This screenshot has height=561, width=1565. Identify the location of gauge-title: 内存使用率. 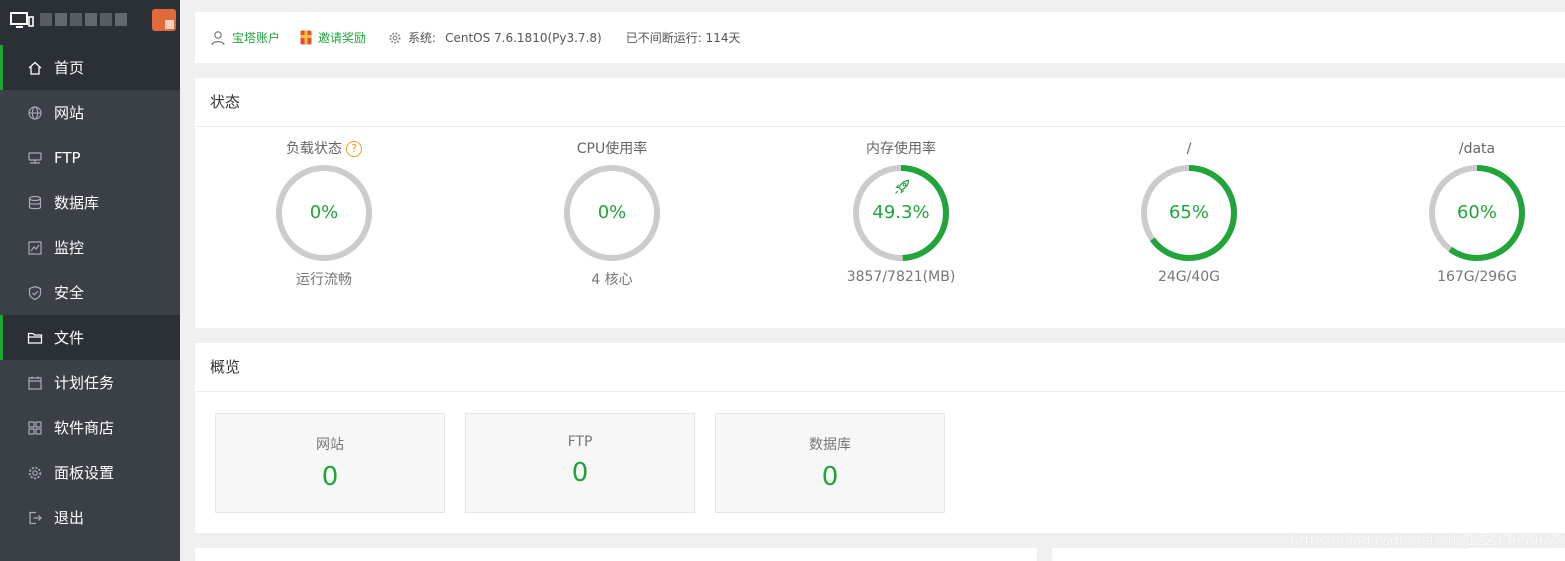
(901, 149).